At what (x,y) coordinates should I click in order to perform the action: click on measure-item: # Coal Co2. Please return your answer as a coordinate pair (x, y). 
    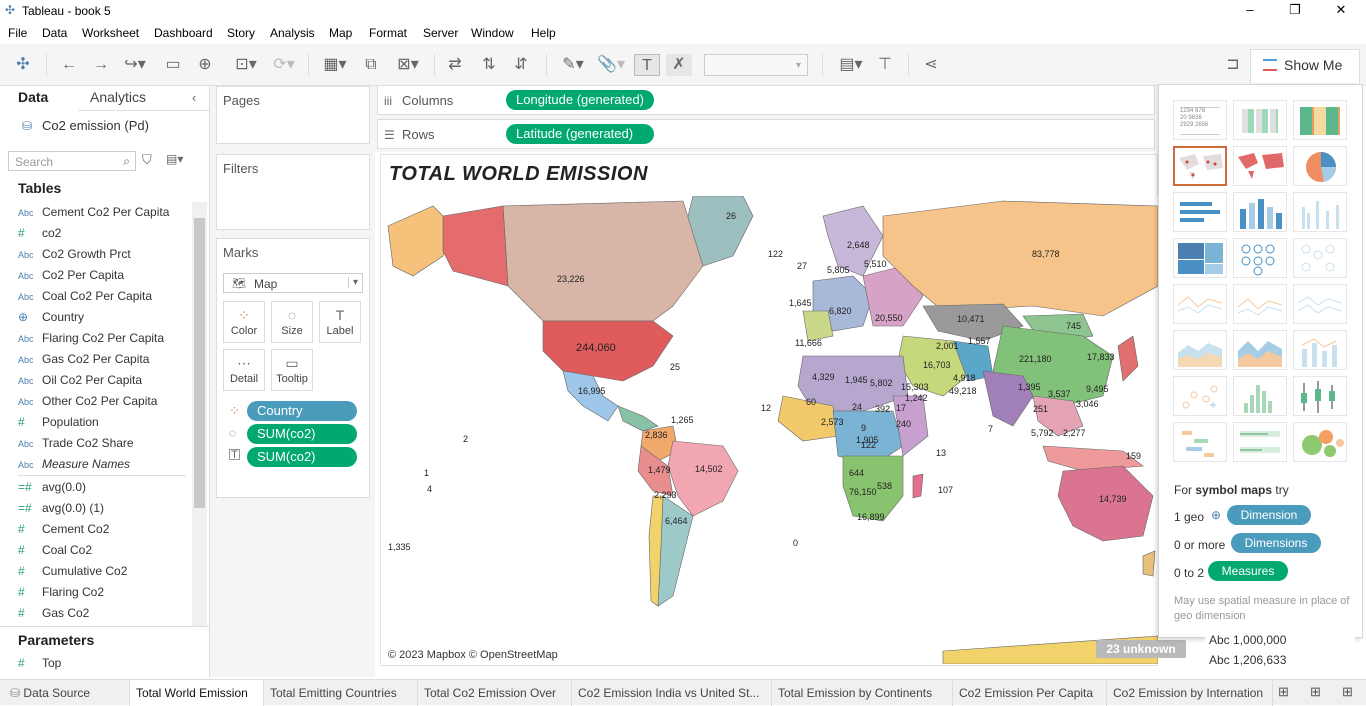
    Looking at the image, I should click on (55, 552).